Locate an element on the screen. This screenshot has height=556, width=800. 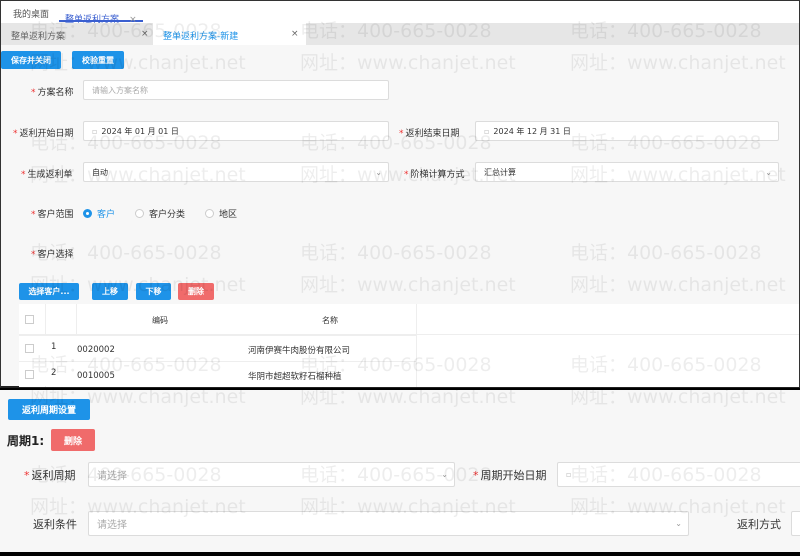
method-select is located at coordinates (795, 523).